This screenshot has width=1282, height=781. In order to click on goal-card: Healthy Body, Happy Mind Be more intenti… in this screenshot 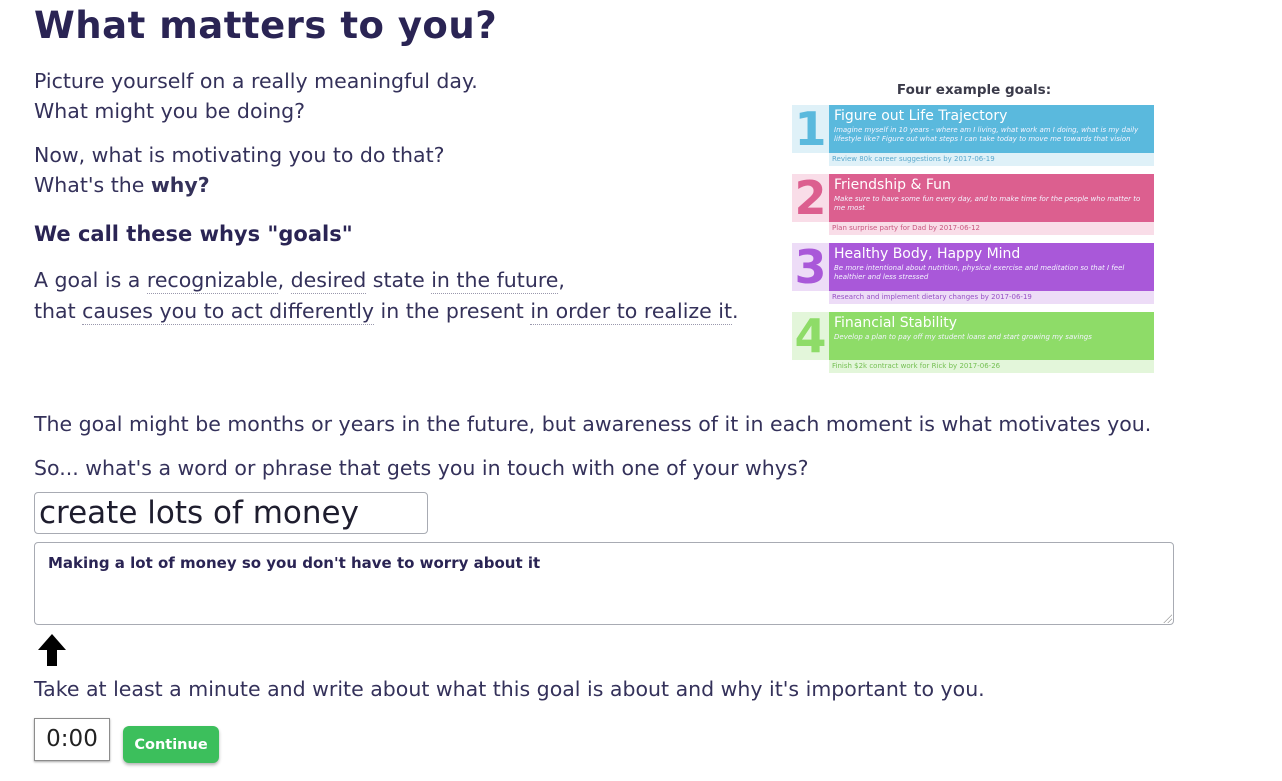, I will do `click(991, 267)`.